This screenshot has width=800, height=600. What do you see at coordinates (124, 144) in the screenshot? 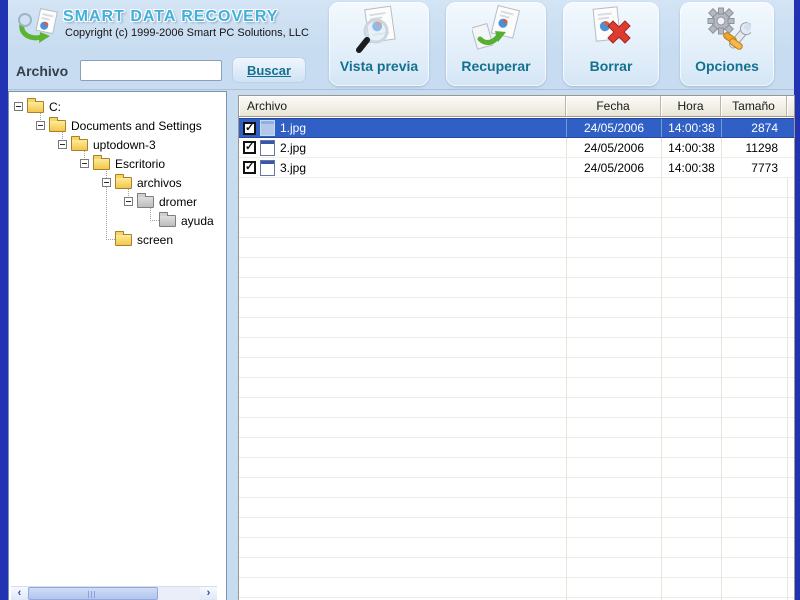
I see `tree-node-label: uptodown-3` at bounding box center [124, 144].